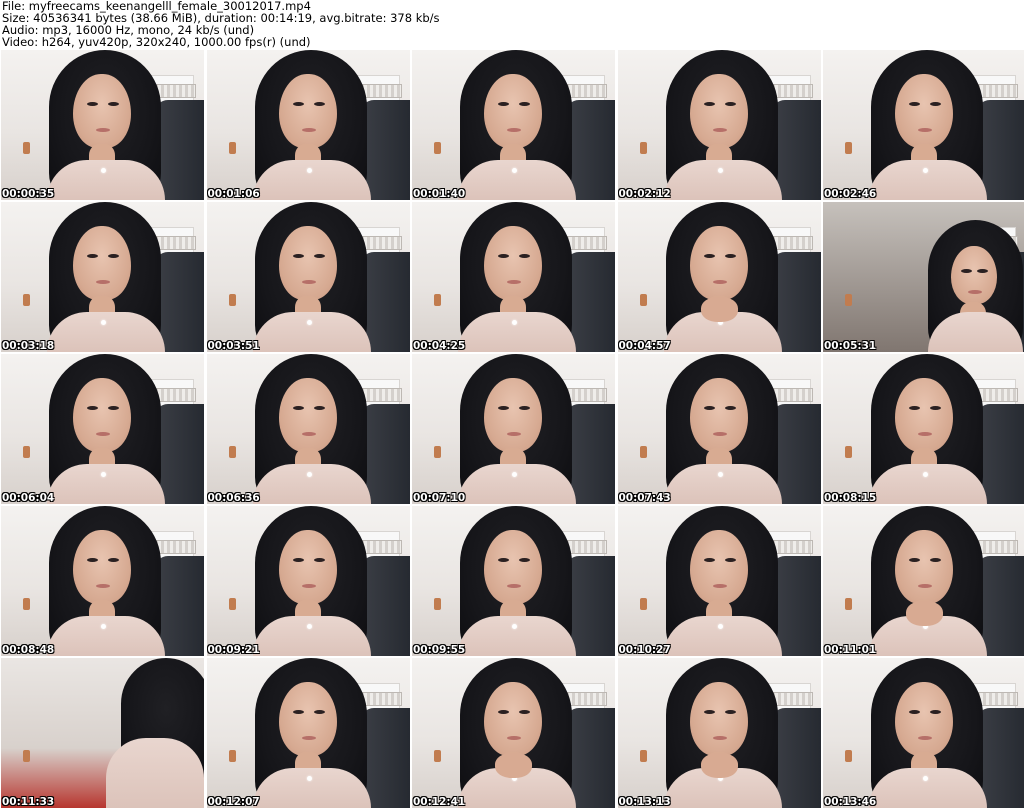 Image resolution: width=1024 pixels, height=811 pixels. I want to click on video-thumbnail: 00:12:07, so click(308, 733).